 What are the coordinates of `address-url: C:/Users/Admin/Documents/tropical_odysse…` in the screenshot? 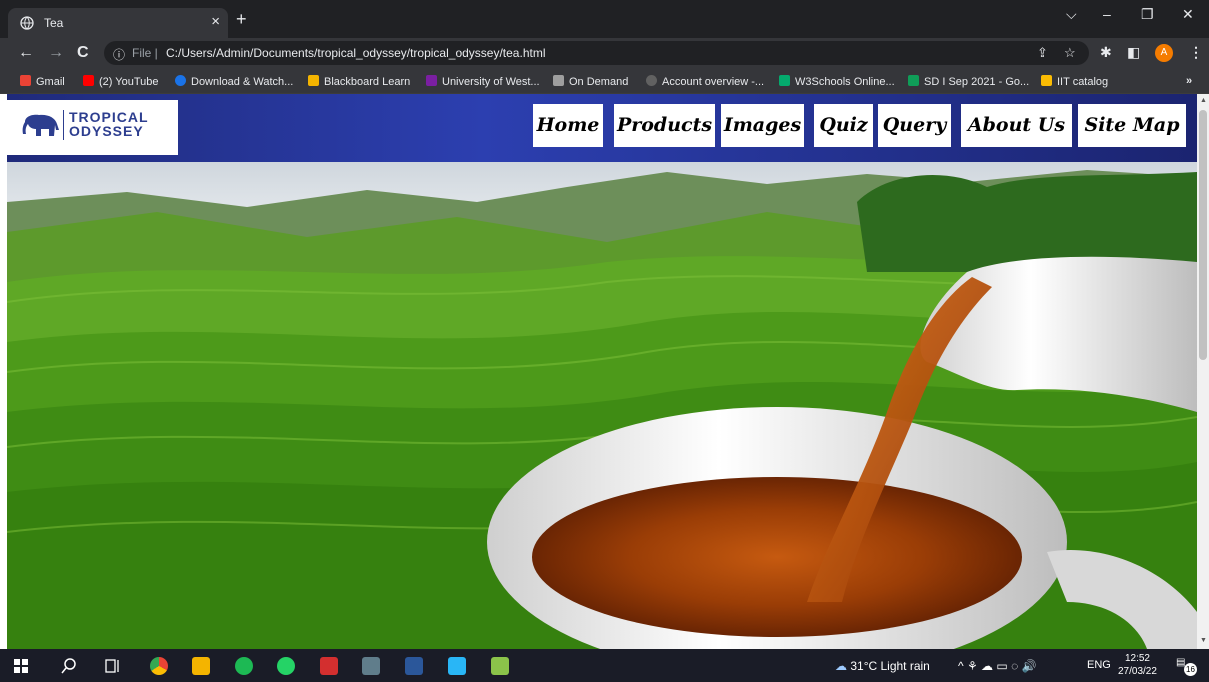 It's located at (356, 53).